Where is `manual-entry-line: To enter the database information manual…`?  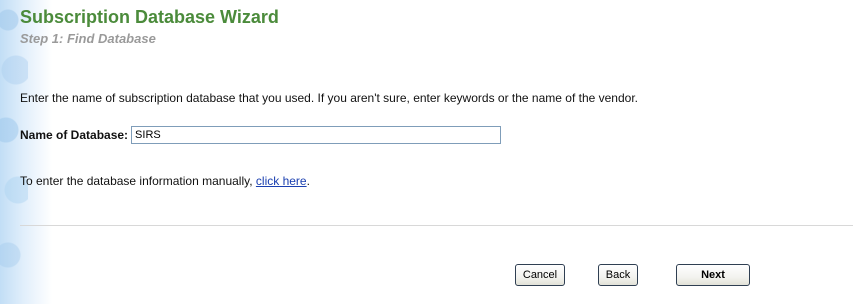
manual-entry-line: To enter the database information manual… is located at coordinates (165, 181).